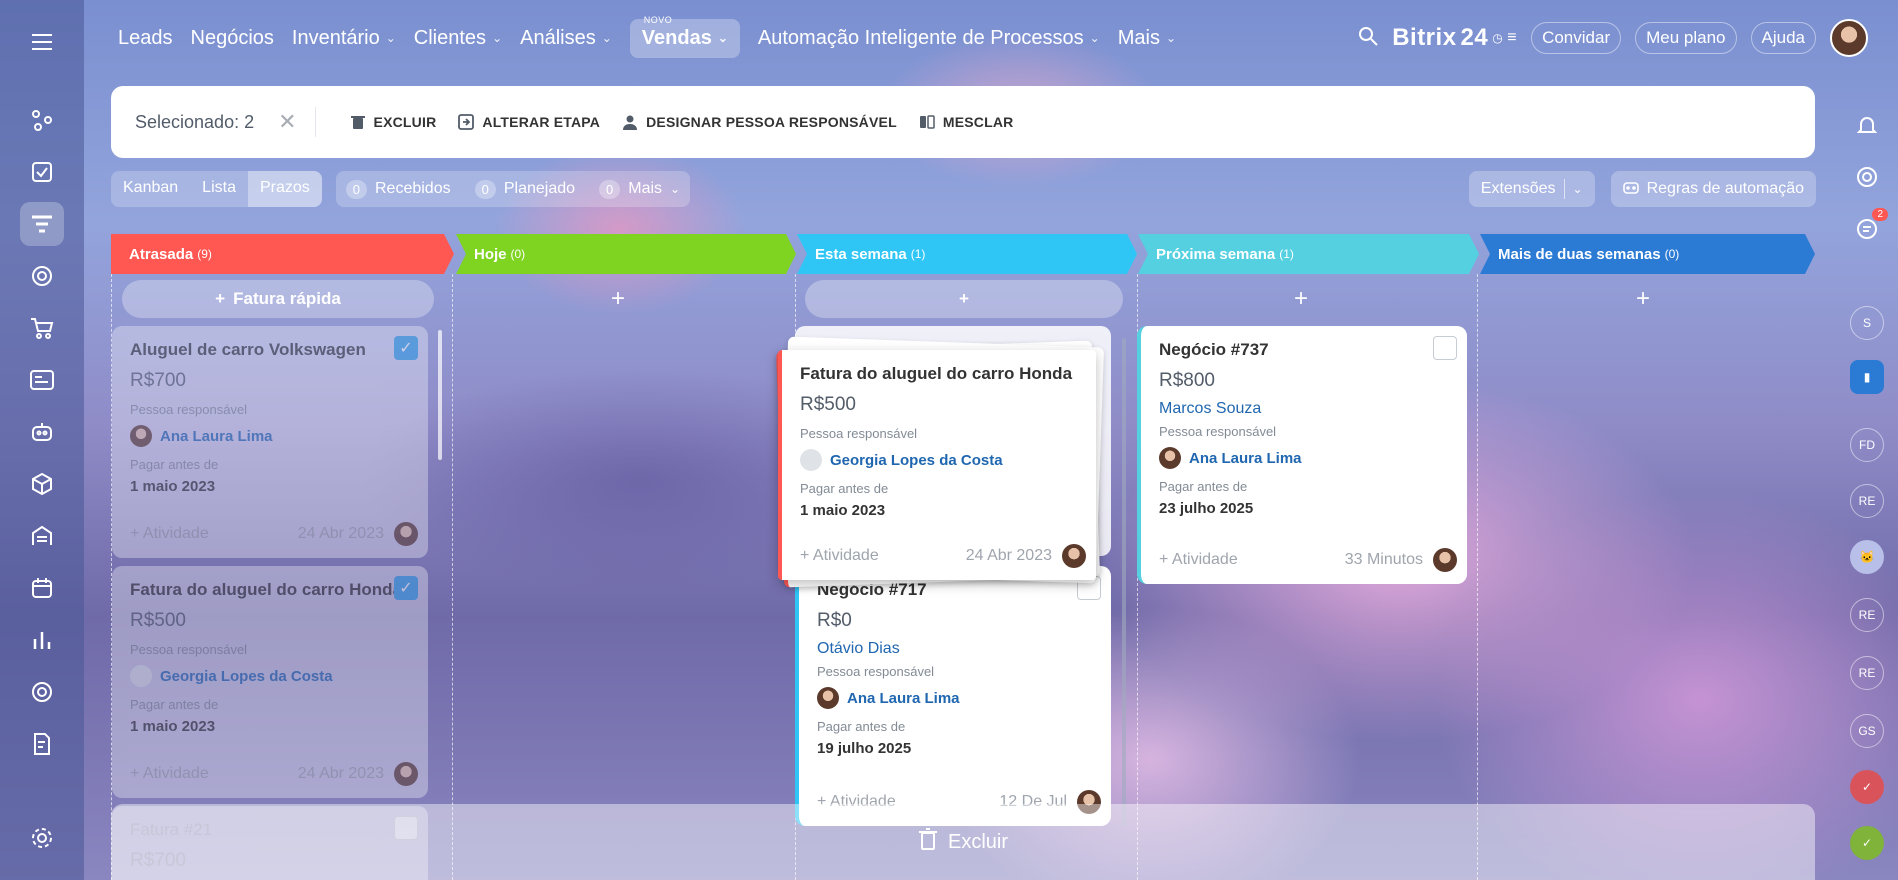 This screenshot has width=1898, height=880. What do you see at coordinates (645, 189) in the screenshot?
I see `filter-more: Mais` at bounding box center [645, 189].